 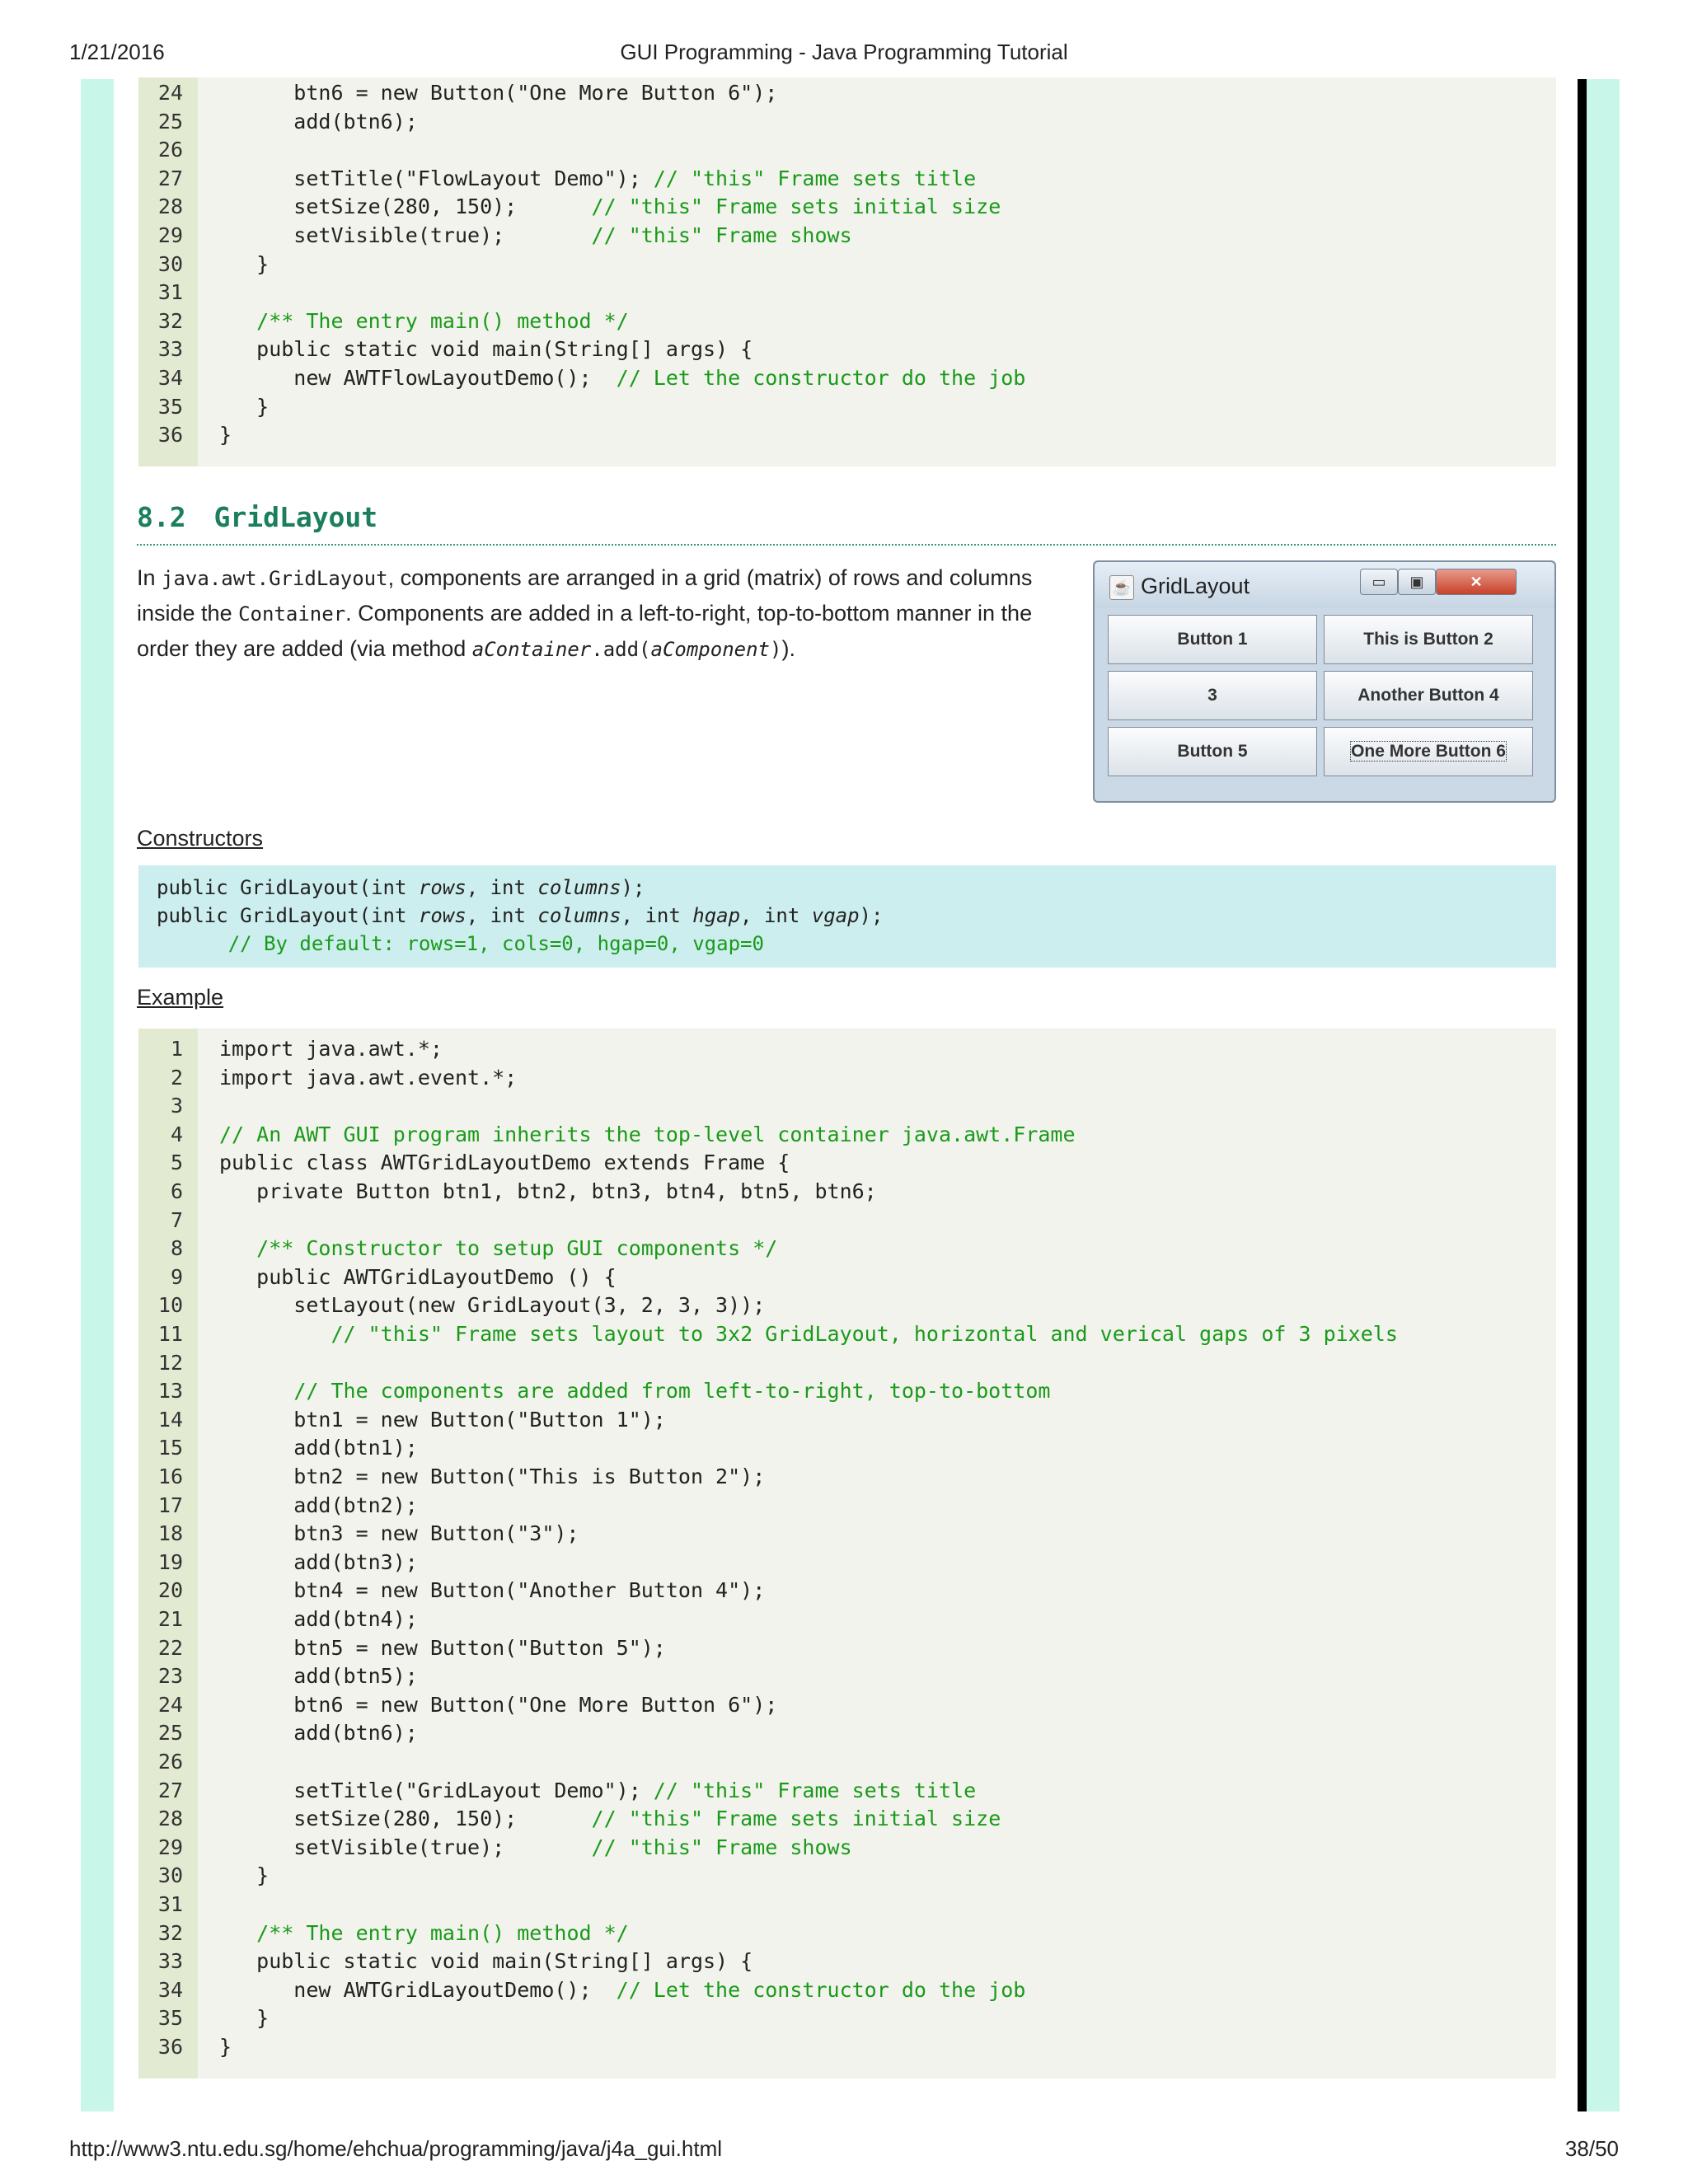 What do you see at coordinates (836, 915) in the screenshot?
I see `sig-param: vgap` at bounding box center [836, 915].